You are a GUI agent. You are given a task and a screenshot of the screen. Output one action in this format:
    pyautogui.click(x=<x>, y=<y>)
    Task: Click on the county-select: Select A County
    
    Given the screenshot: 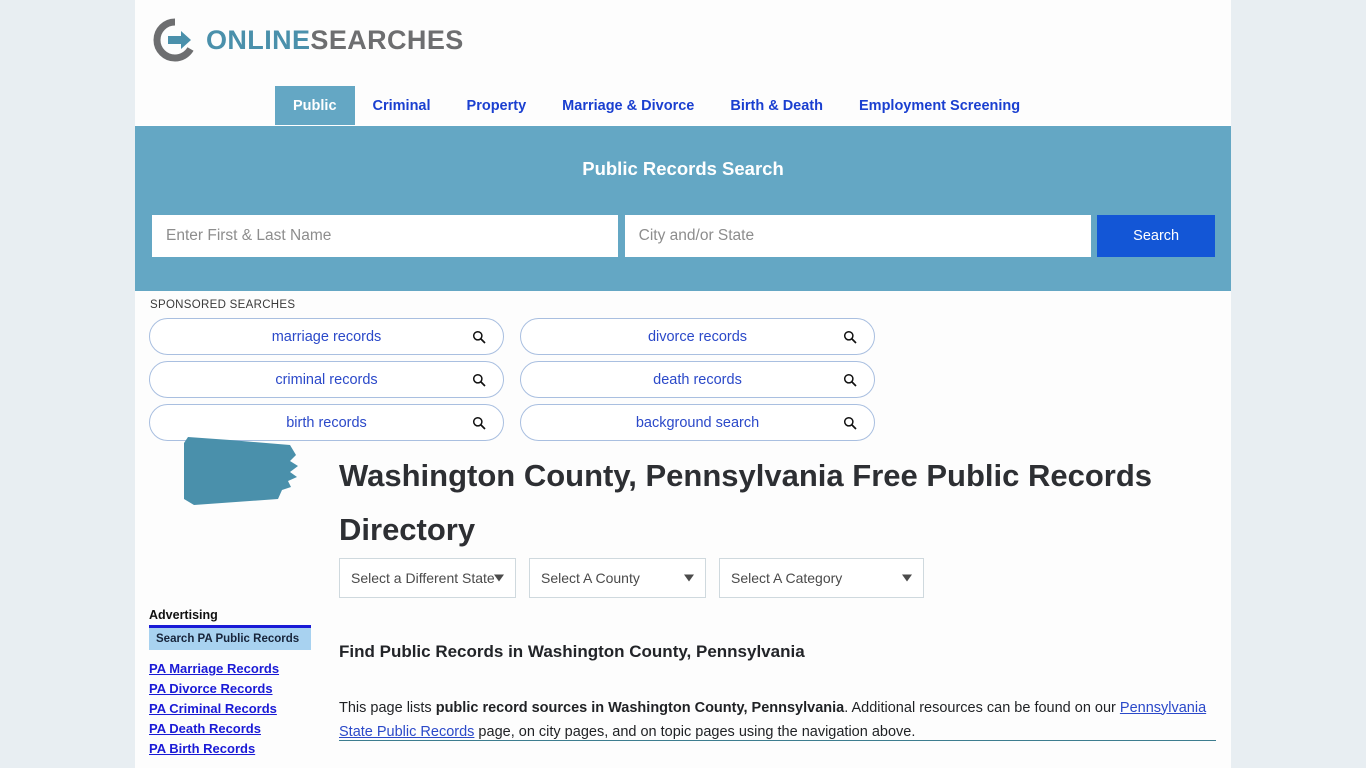 What is the action you would take?
    pyautogui.click(x=617, y=578)
    